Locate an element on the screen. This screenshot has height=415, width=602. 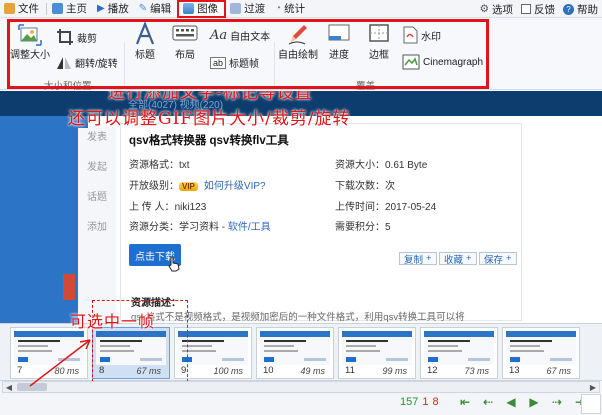
preview-red-block is located at coordinates (69, 287).